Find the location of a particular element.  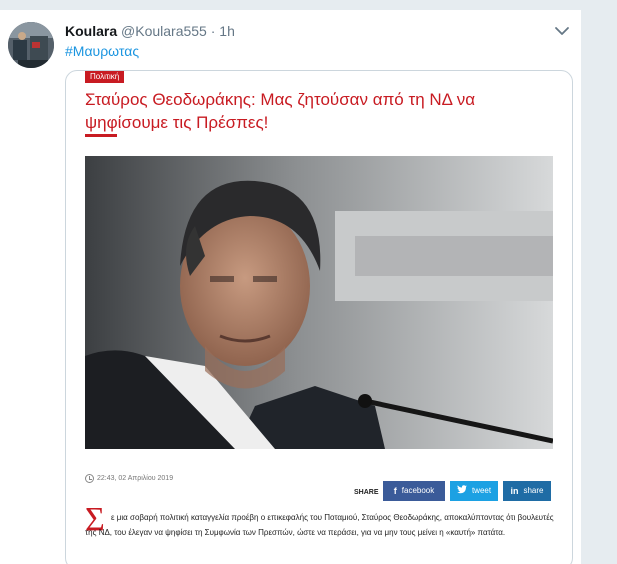

hashtag-link: #Μαυρωτας is located at coordinates (102, 51).